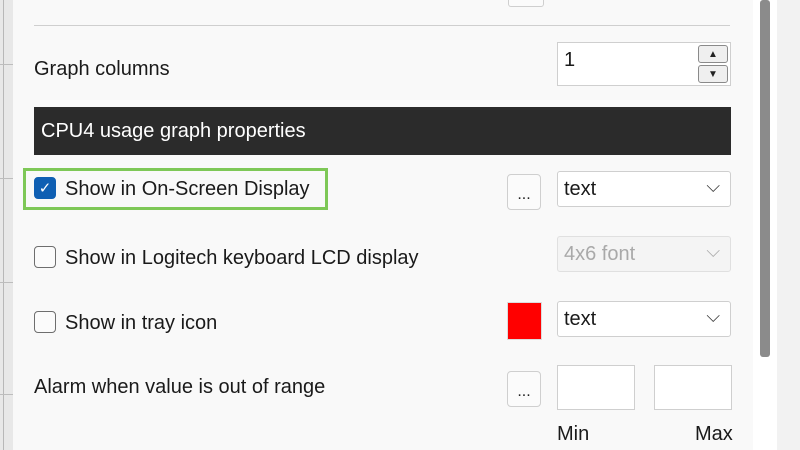  What do you see at coordinates (524, 321) in the screenshot?
I see `tray-color-swatch` at bounding box center [524, 321].